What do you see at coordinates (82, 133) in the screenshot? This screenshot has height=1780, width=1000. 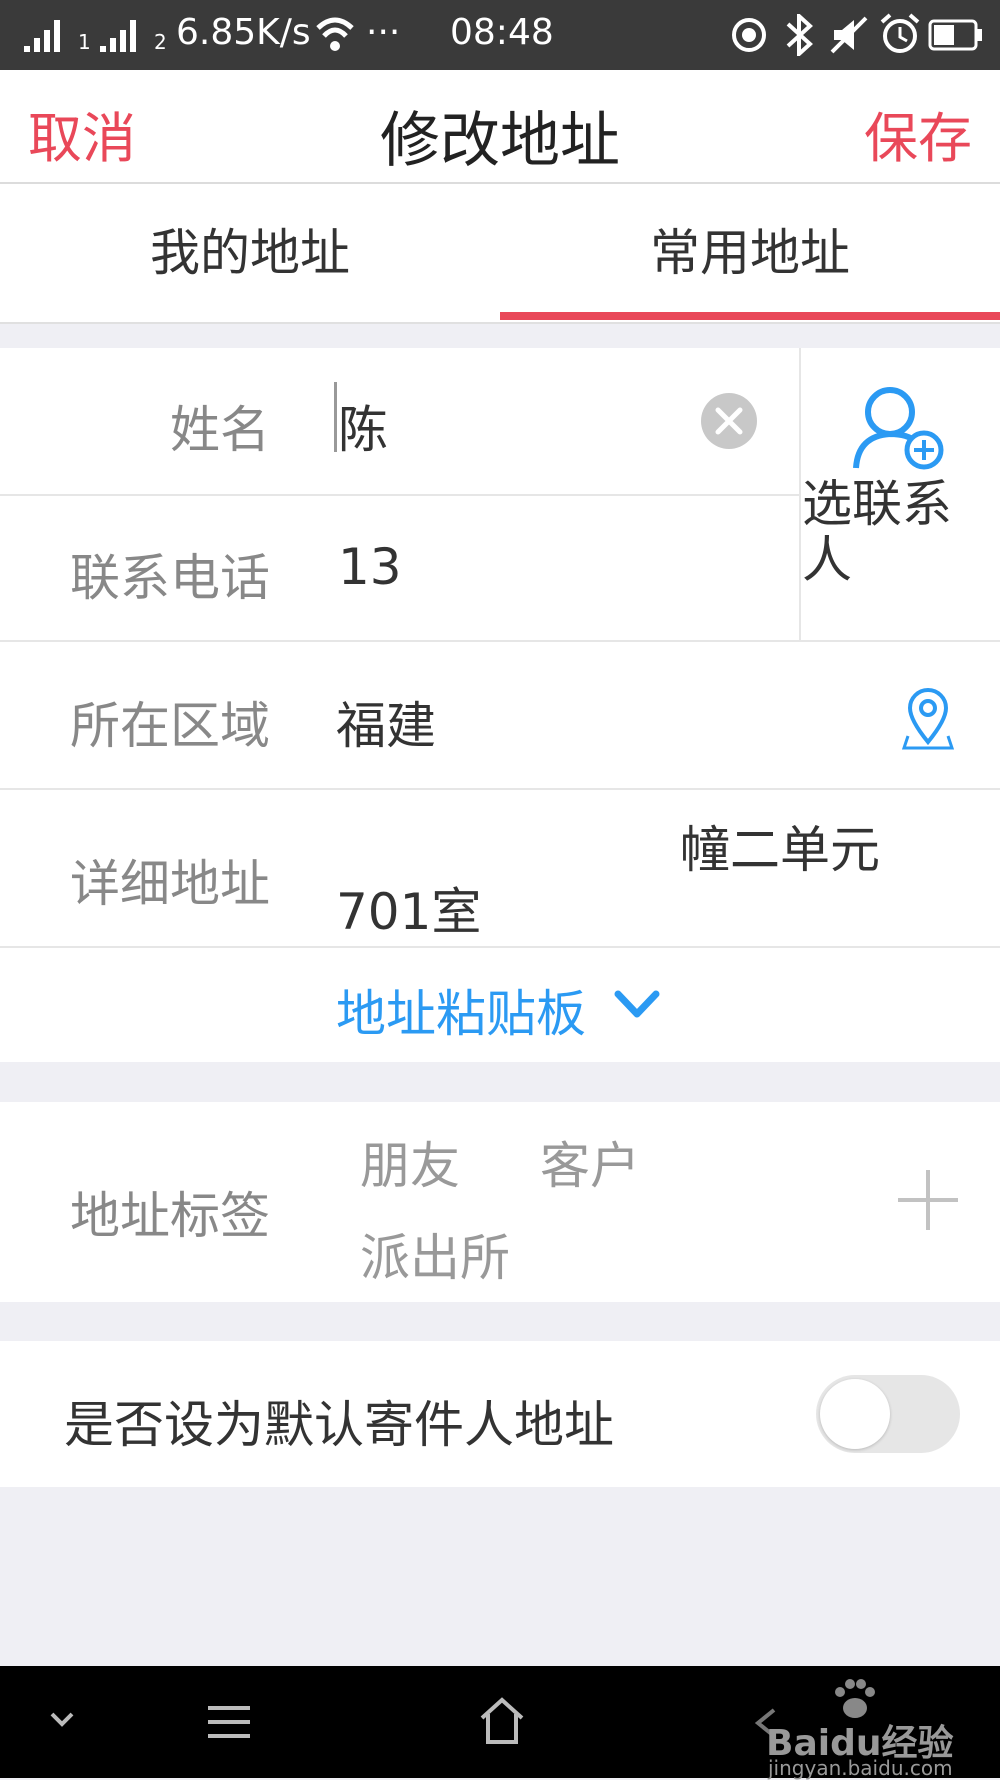 I see `cancel-button: 取消` at bounding box center [82, 133].